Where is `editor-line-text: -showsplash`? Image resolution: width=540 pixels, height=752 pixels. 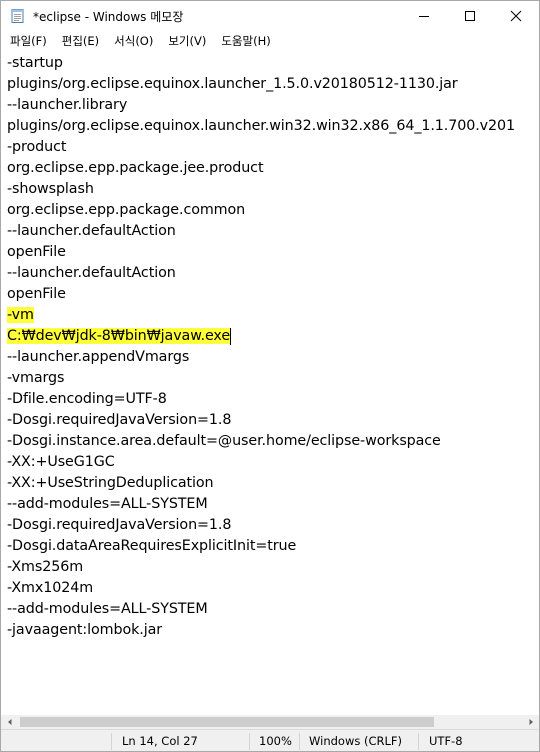
editor-line-text: -showsplash is located at coordinates (50, 189).